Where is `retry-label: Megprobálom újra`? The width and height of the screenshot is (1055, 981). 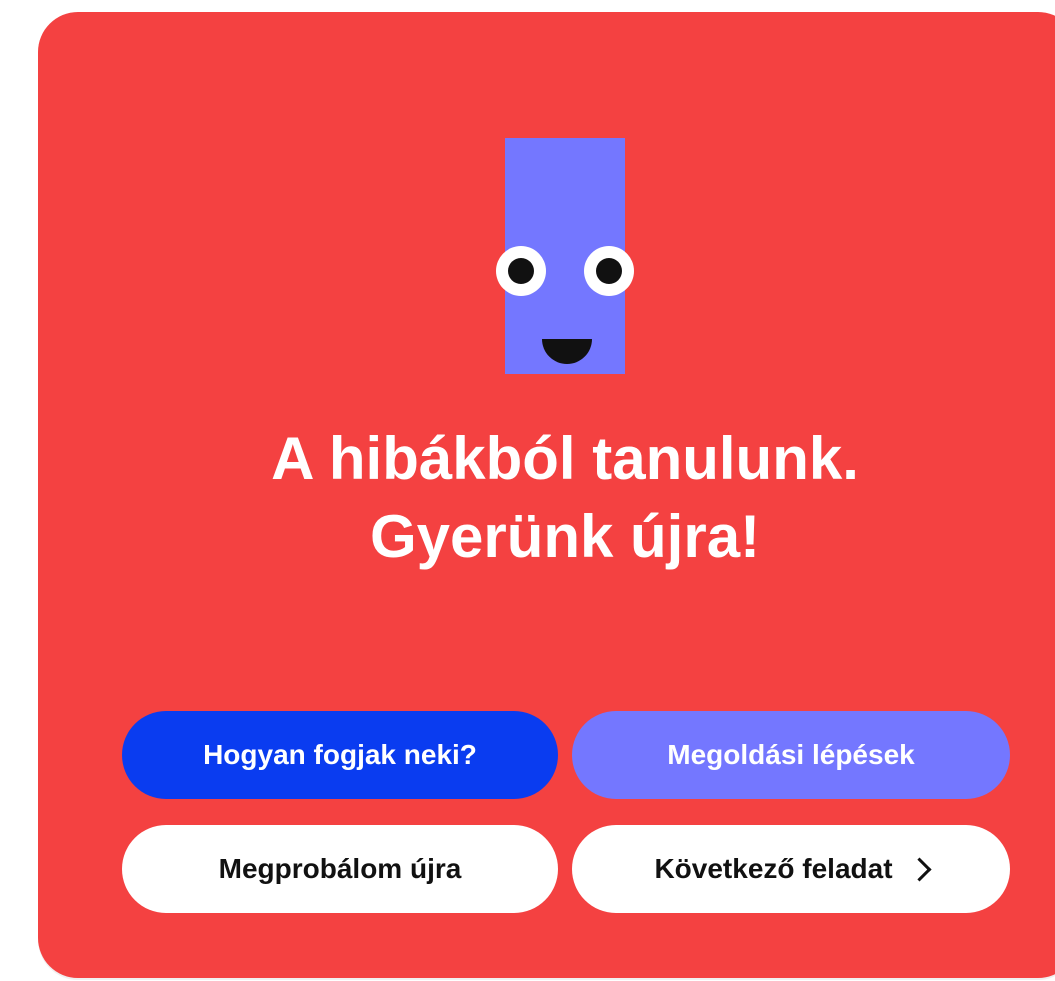
retry-label: Megprobálom újra is located at coordinates (340, 868).